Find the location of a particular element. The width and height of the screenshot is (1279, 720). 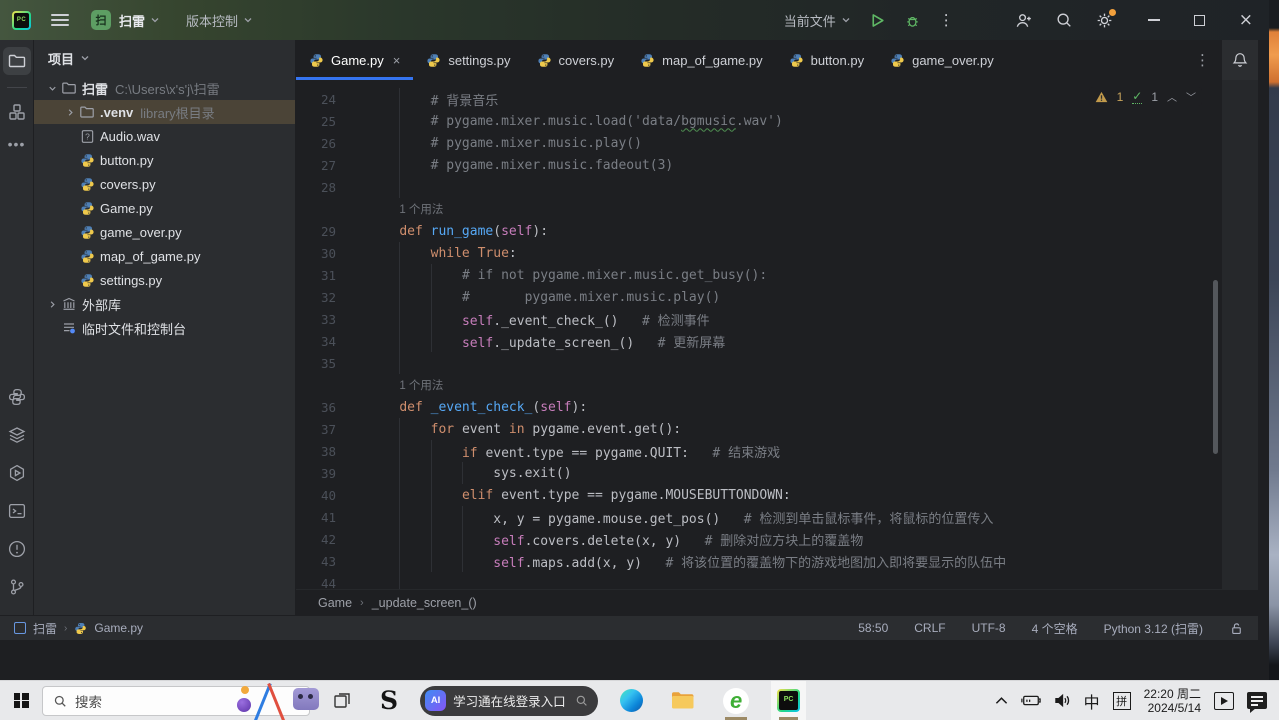

tree-item-.venv: .venv library根目录 is located at coordinates (164, 112).